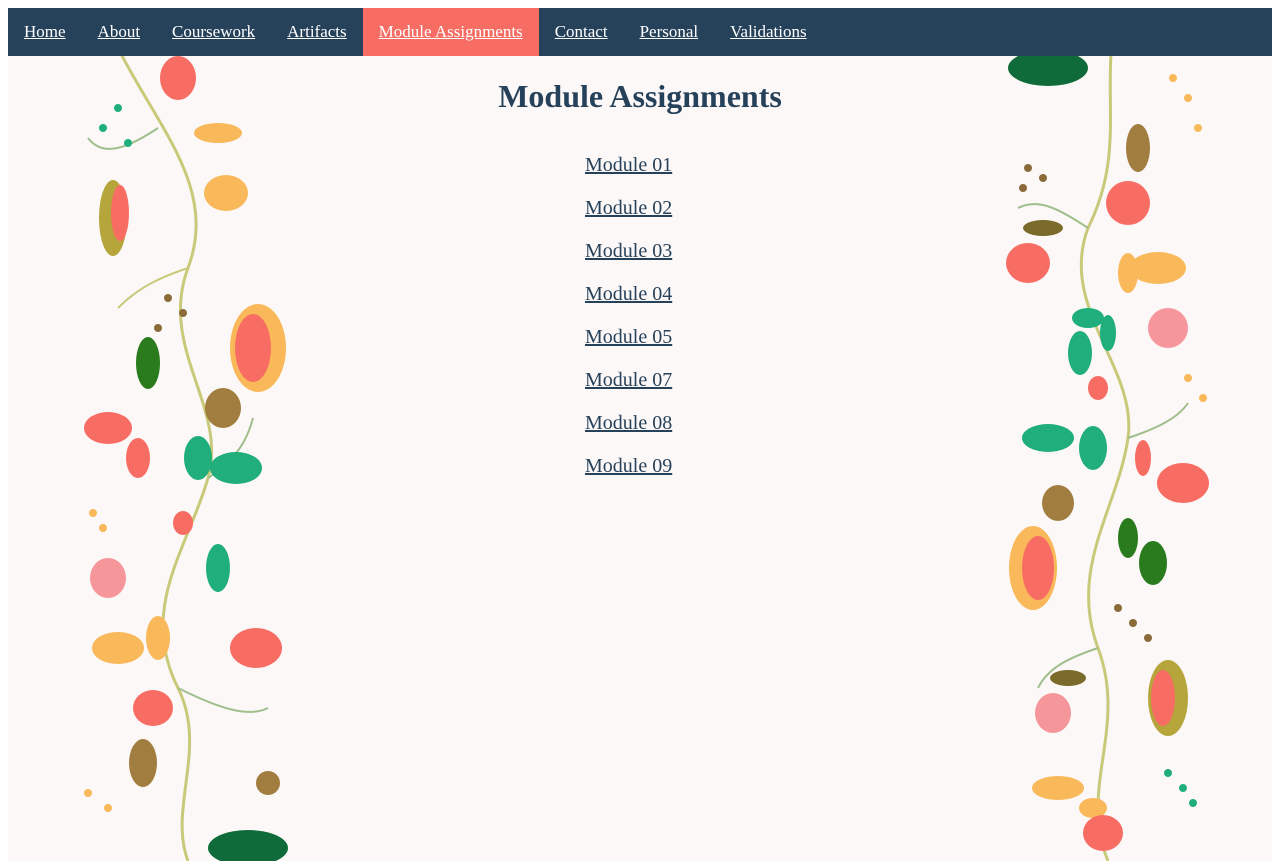  Describe the element at coordinates (450, 32) in the screenshot. I see `nav-item-module-assignments: Module Assignments` at that location.